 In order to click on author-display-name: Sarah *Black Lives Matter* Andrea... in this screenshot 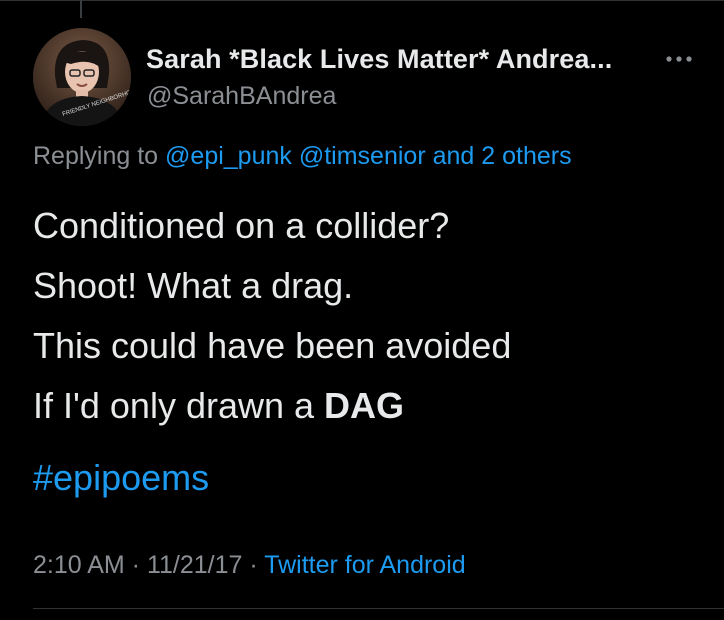, I will do `click(379, 59)`.